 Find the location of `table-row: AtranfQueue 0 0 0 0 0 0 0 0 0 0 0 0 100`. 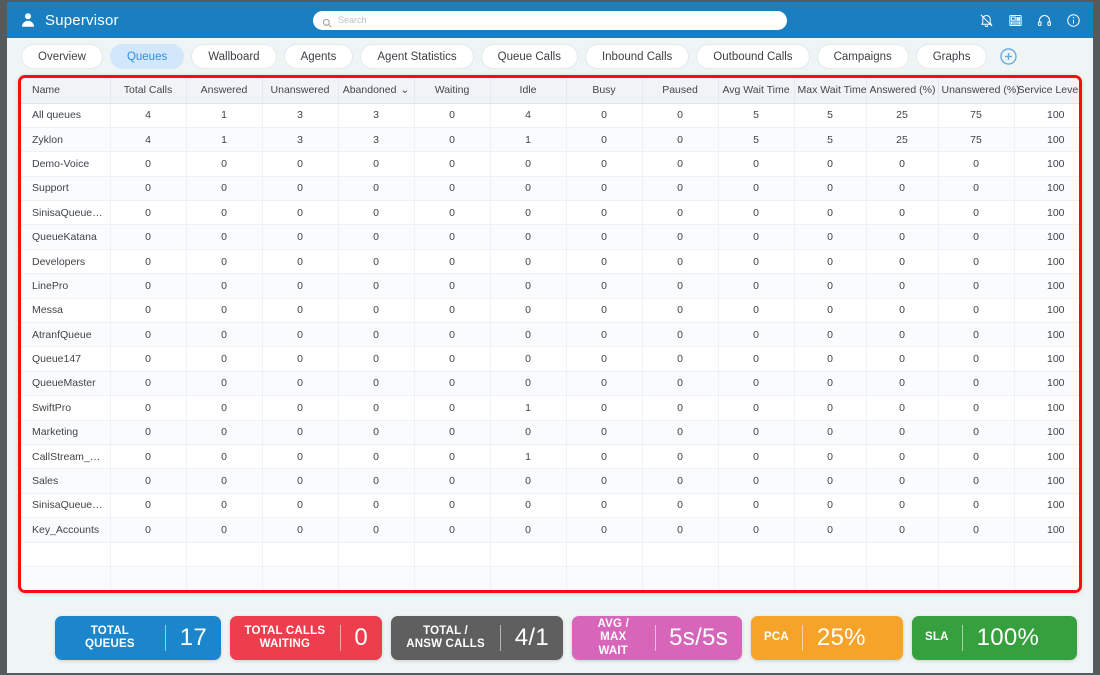

table-row: AtranfQueue 0 0 0 0 0 0 0 0 0 0 0 0 100 is located at coordinates (550, 335).